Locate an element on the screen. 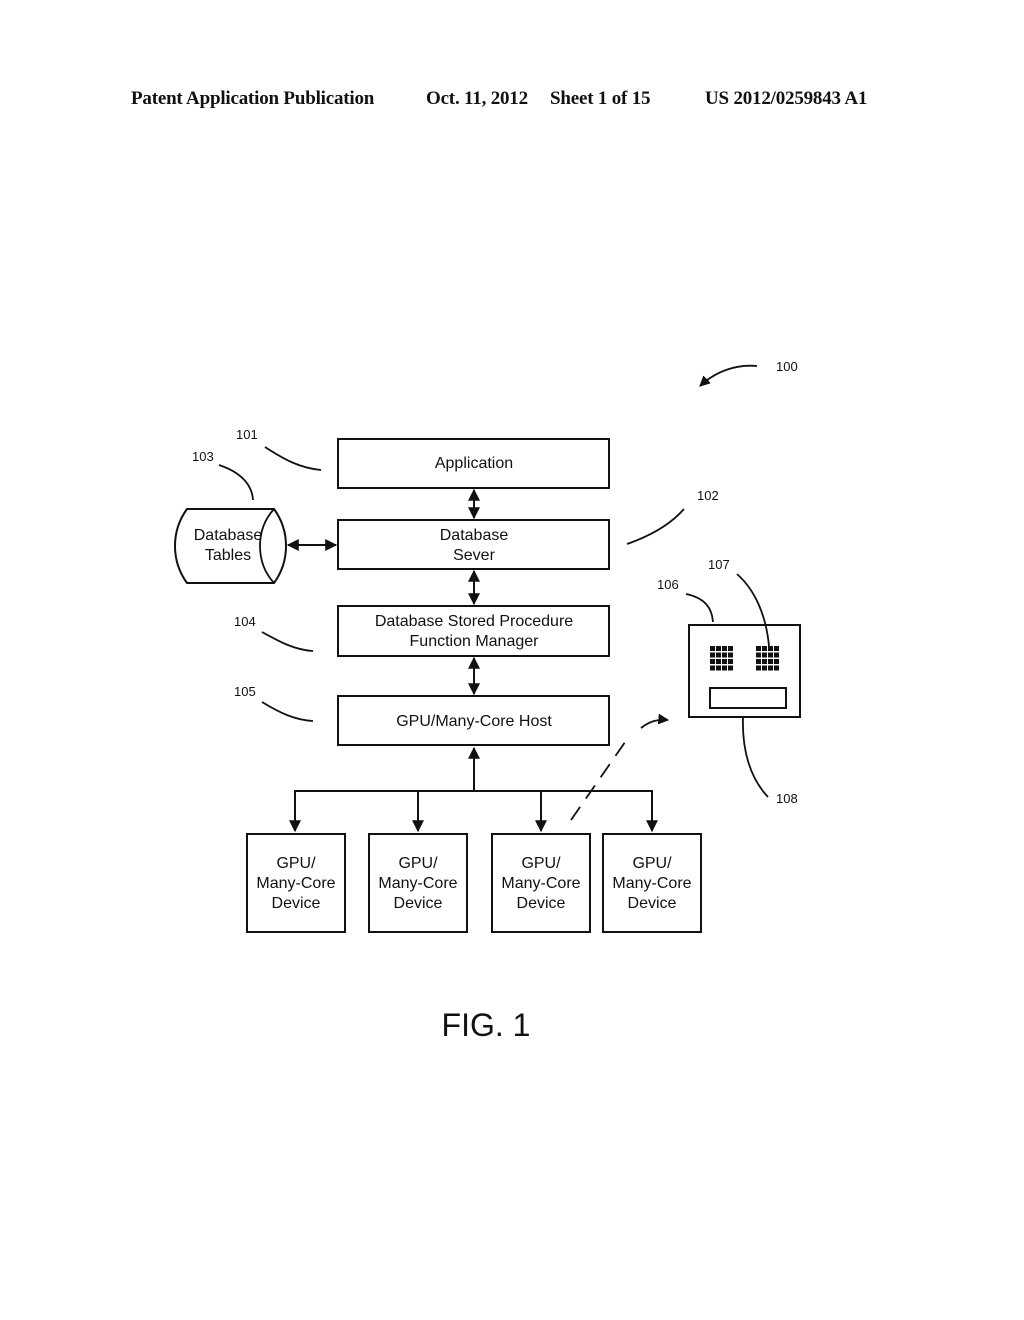  figure-label: FIG. 1 is located at coordinates (486, 1025).